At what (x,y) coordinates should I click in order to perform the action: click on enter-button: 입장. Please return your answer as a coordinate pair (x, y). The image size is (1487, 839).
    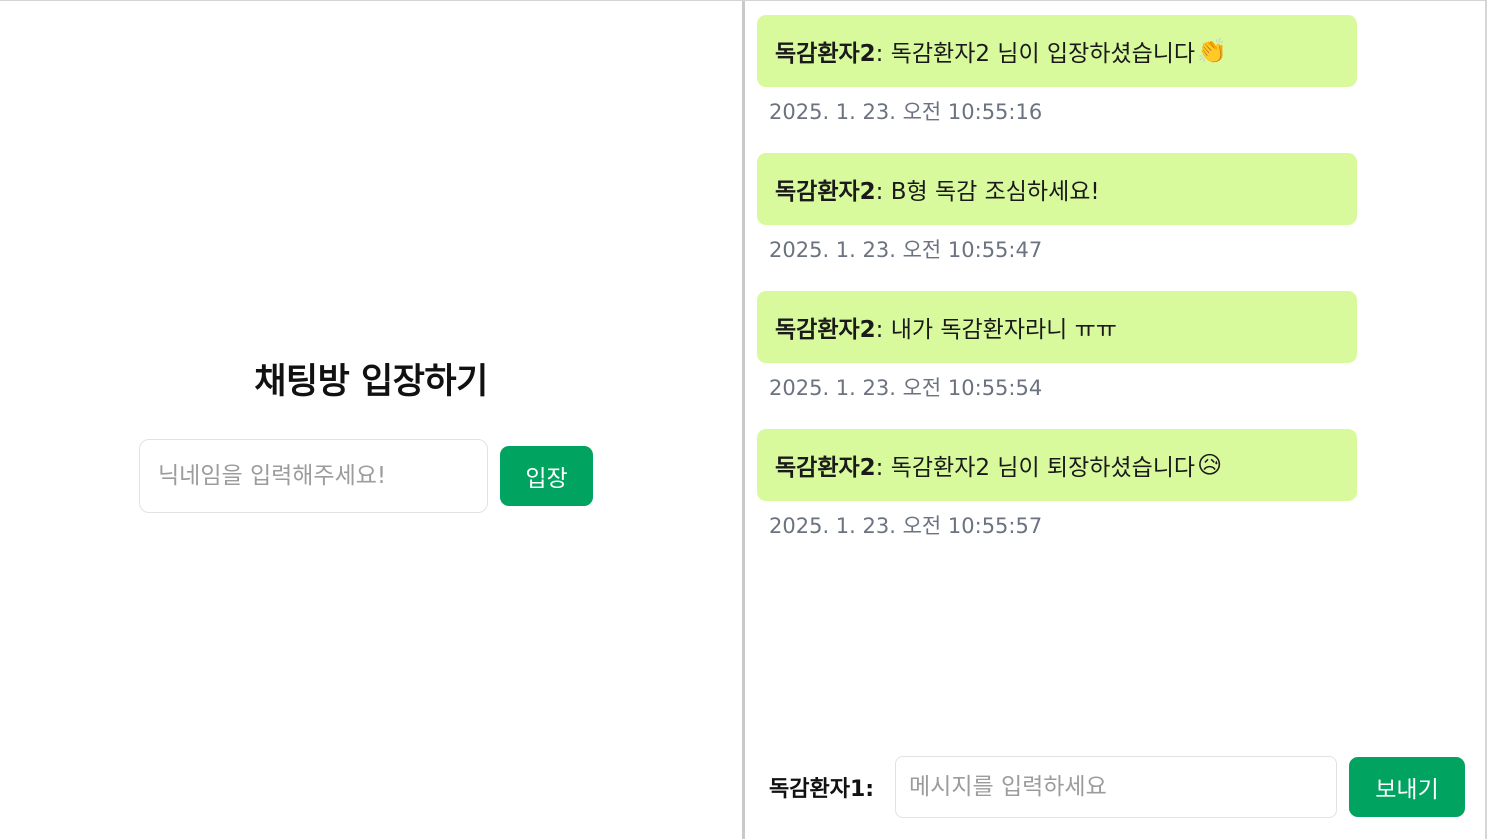
    Looking at the image, I should click on (546, 476).